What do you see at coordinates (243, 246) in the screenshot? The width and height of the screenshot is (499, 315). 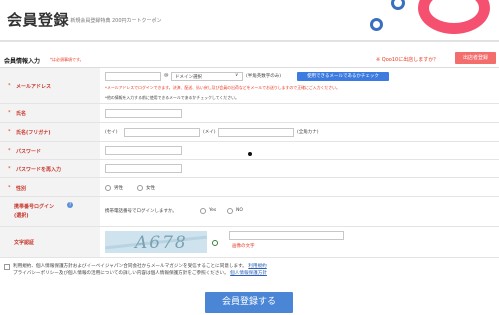 I see `captcha-input-note: 画像の文字` at bounding box center [243, 246].